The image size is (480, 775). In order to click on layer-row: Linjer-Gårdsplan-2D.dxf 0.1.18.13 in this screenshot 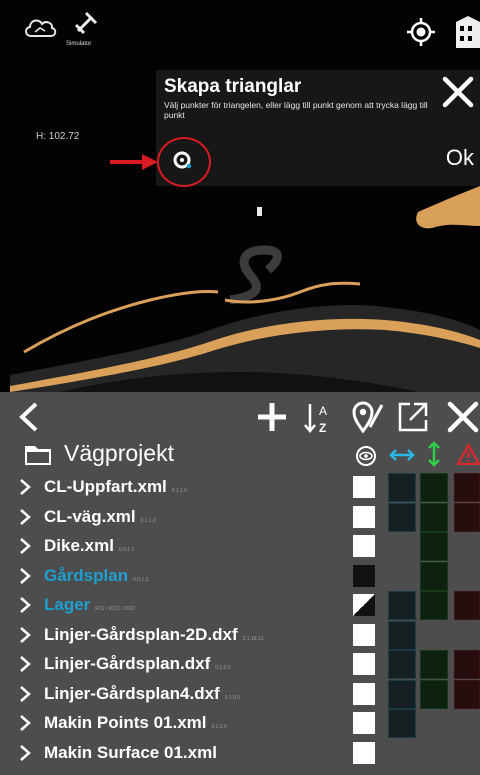, I will do `click(240, 635)`.